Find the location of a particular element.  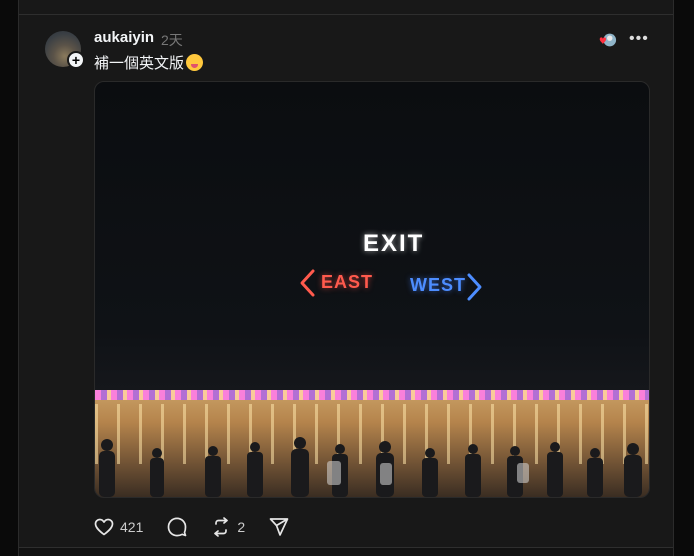

repost-count: 2 is located at coordinates (241, 527).